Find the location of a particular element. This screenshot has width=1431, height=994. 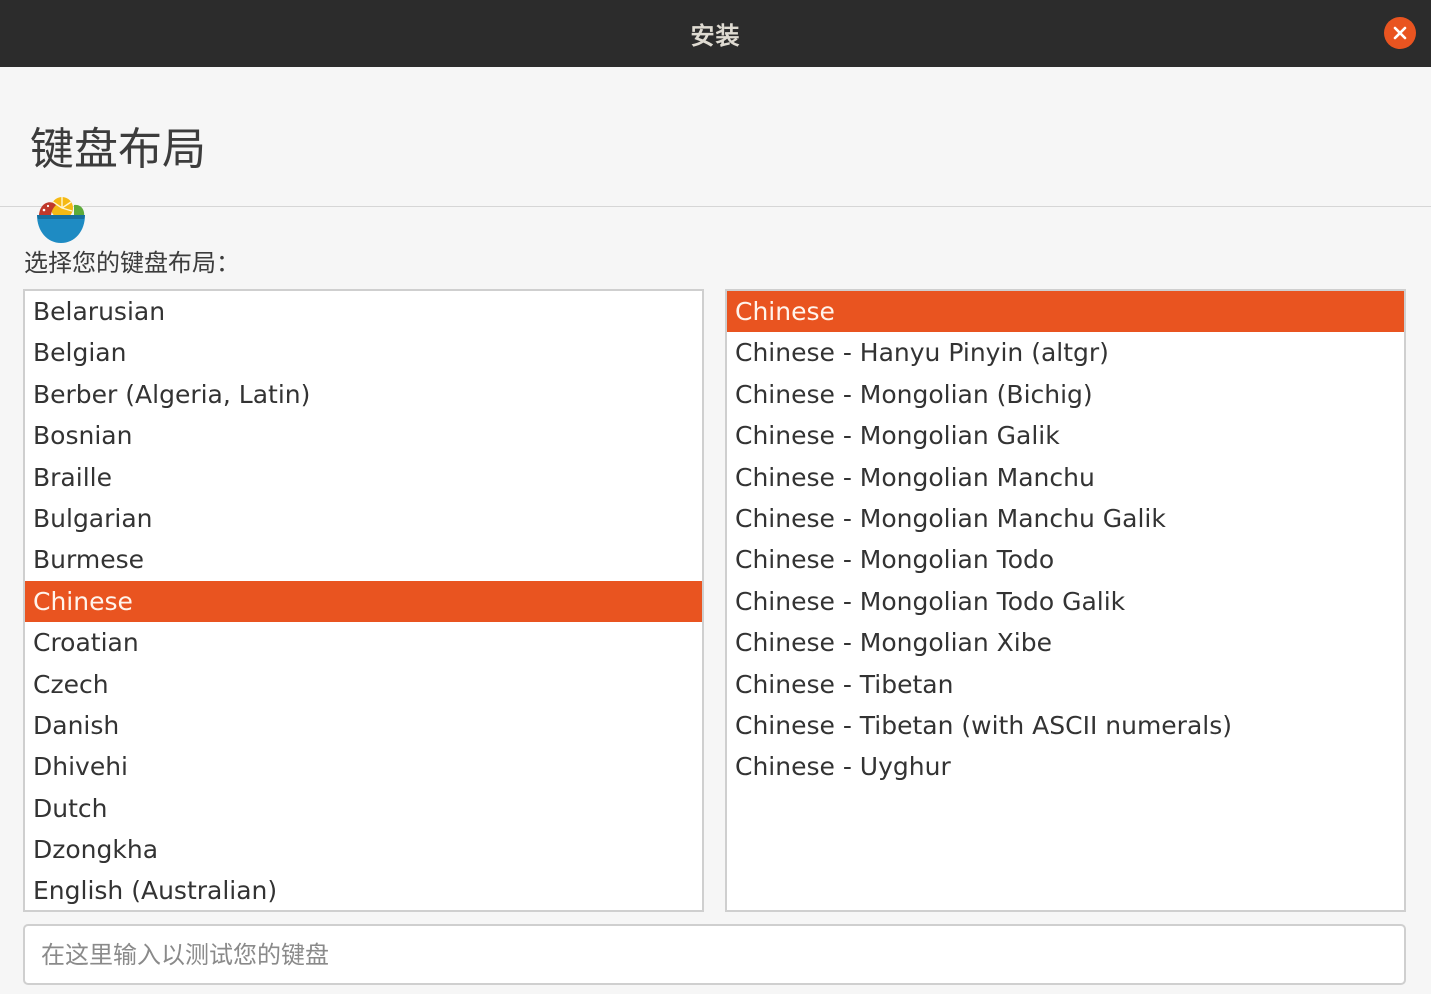

close-icon is located at coordinates (1400, 33).